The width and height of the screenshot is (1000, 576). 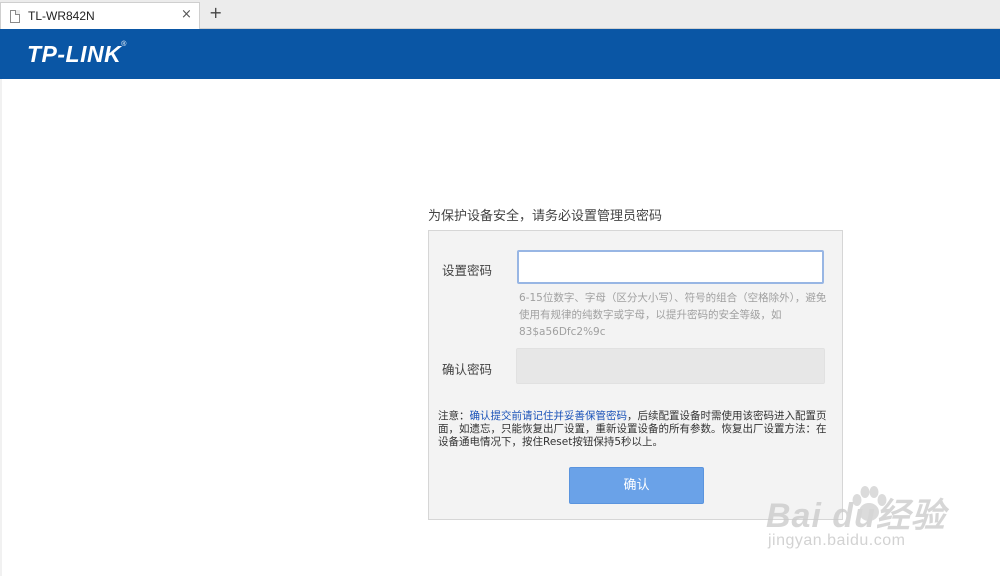 What do you see at coordinates (100, 15) in the screenshot?
I see `browser-tab: TL-WR842N ×` at bounding box center [100, 15].